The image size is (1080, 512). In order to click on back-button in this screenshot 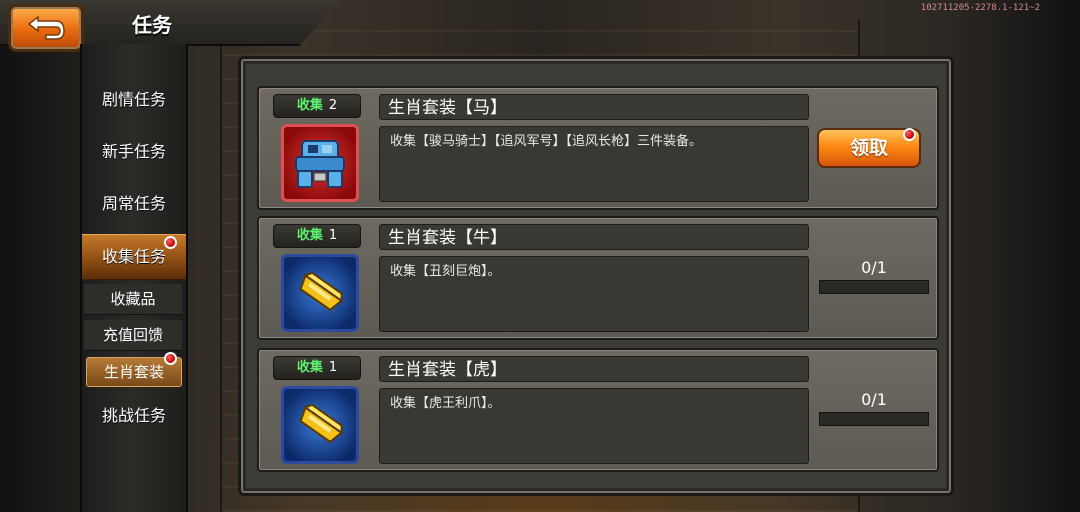, I will do `click(46, 28)`.